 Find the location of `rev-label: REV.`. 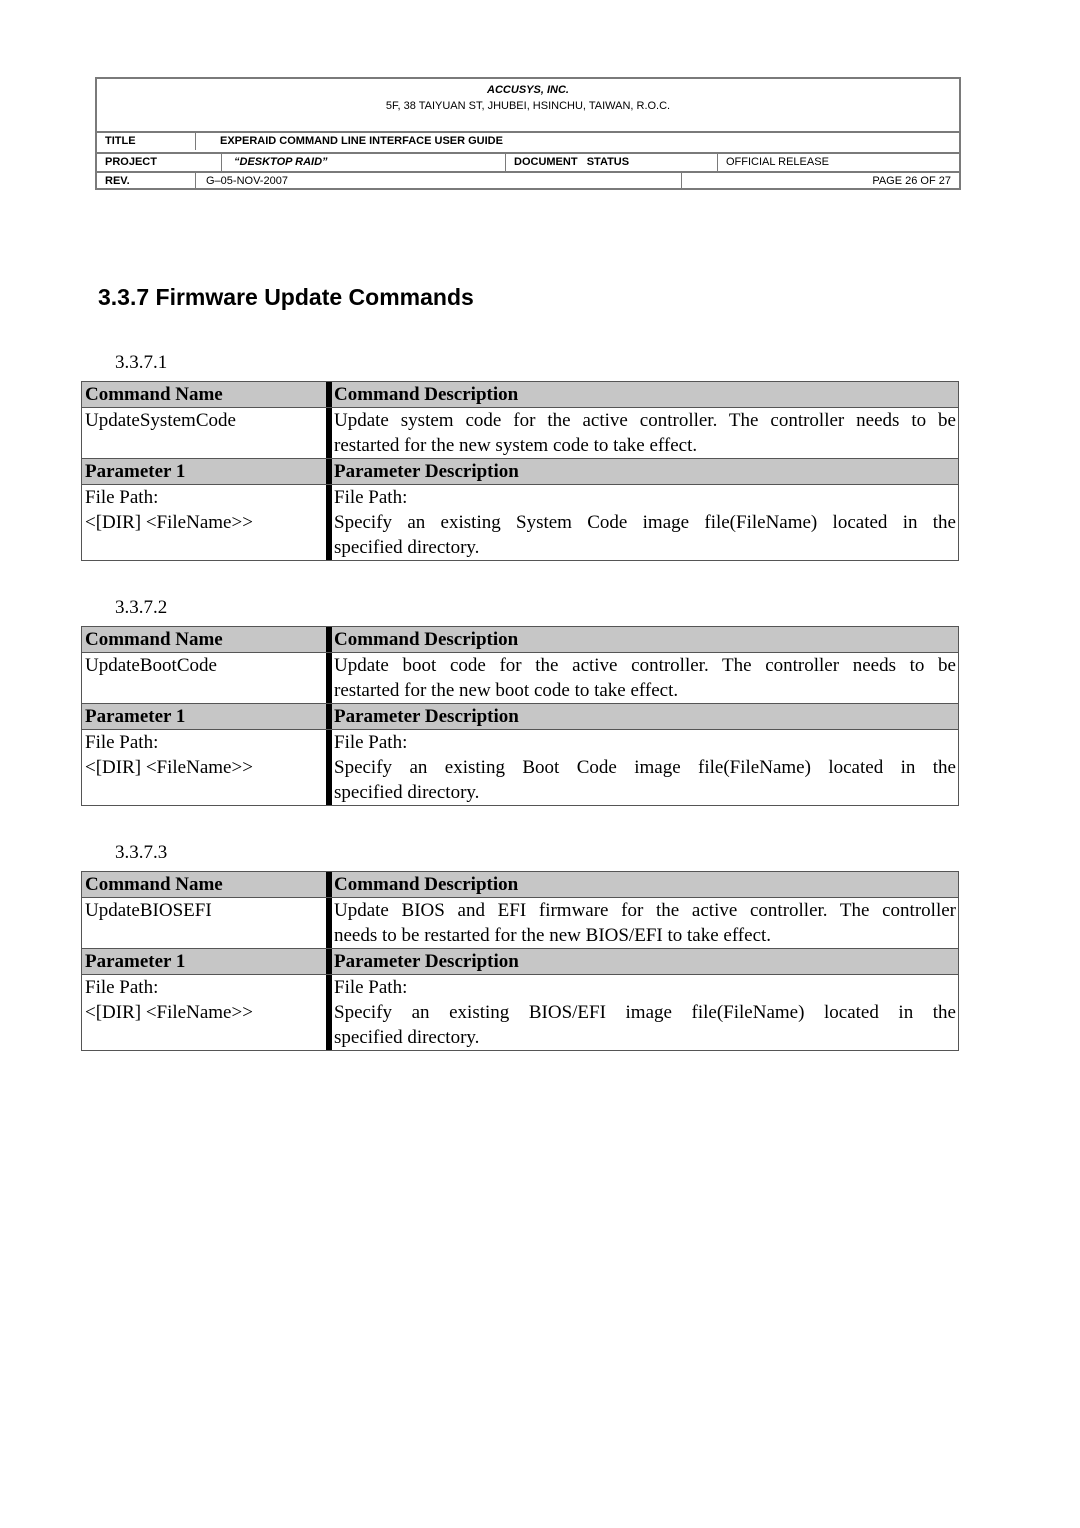

rev-label: REV. is located at coordinates (117, 181).